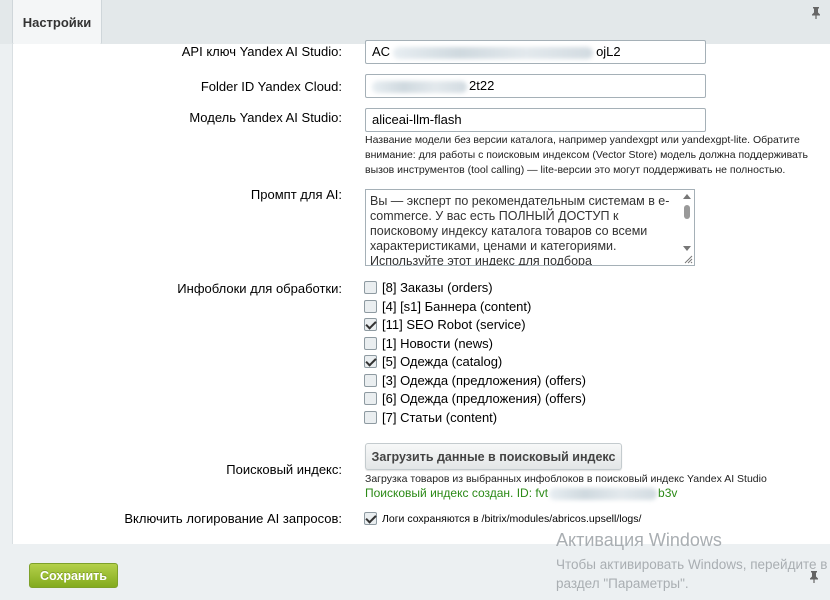  What do you see at coordinates (454, 324) in the screenshot?
I see `iblock-item-label: [11] SEO Robot (service)` at bounding box center [454, 324].